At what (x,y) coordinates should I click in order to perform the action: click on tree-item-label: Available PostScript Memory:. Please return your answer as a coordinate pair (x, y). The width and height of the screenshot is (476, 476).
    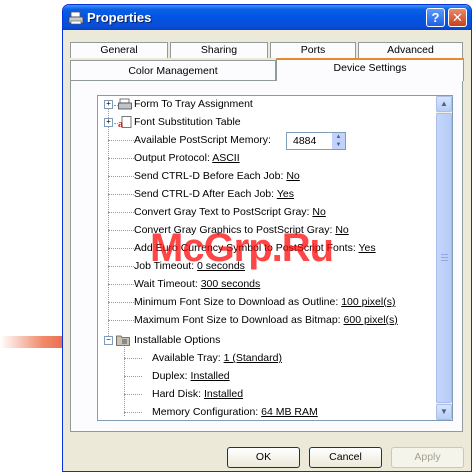
    Looking at the image, I should click on (202, 140).